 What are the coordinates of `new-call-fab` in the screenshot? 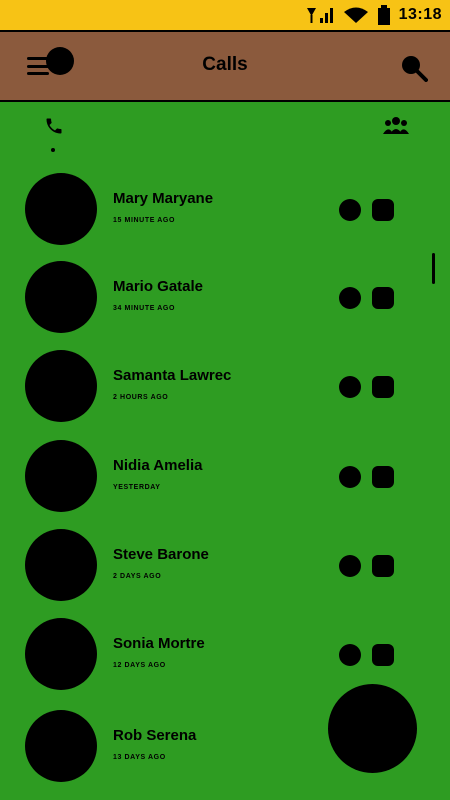 It's located at (372, 728).